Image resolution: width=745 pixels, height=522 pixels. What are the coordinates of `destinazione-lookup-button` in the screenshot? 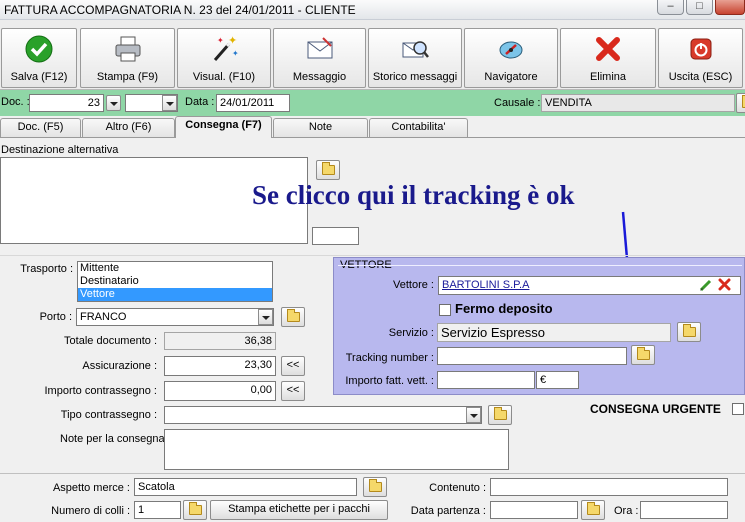 It's located at (328, 170).